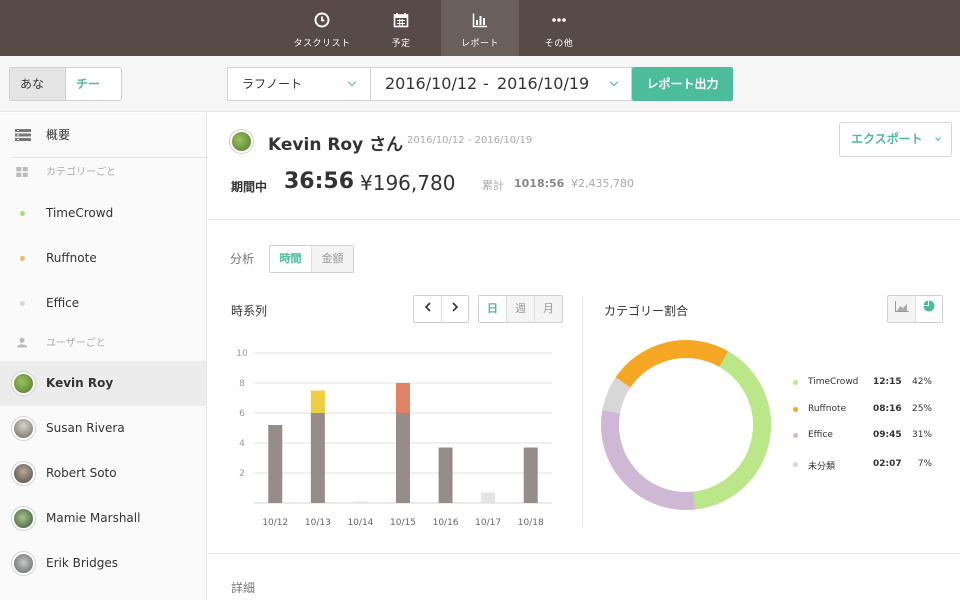 The image size is (960, 600). What do you see at coordinates (23, 135) in the screenshot?
I see `list-icon` at bounding box center [23, 135].